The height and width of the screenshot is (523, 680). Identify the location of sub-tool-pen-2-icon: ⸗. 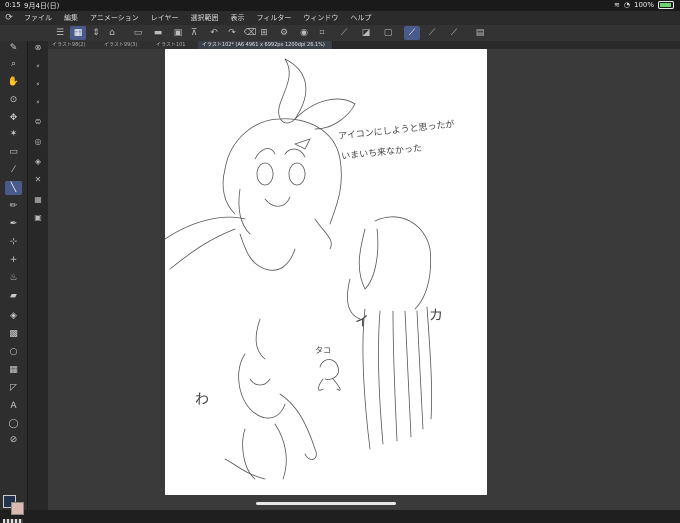
(38, 83).